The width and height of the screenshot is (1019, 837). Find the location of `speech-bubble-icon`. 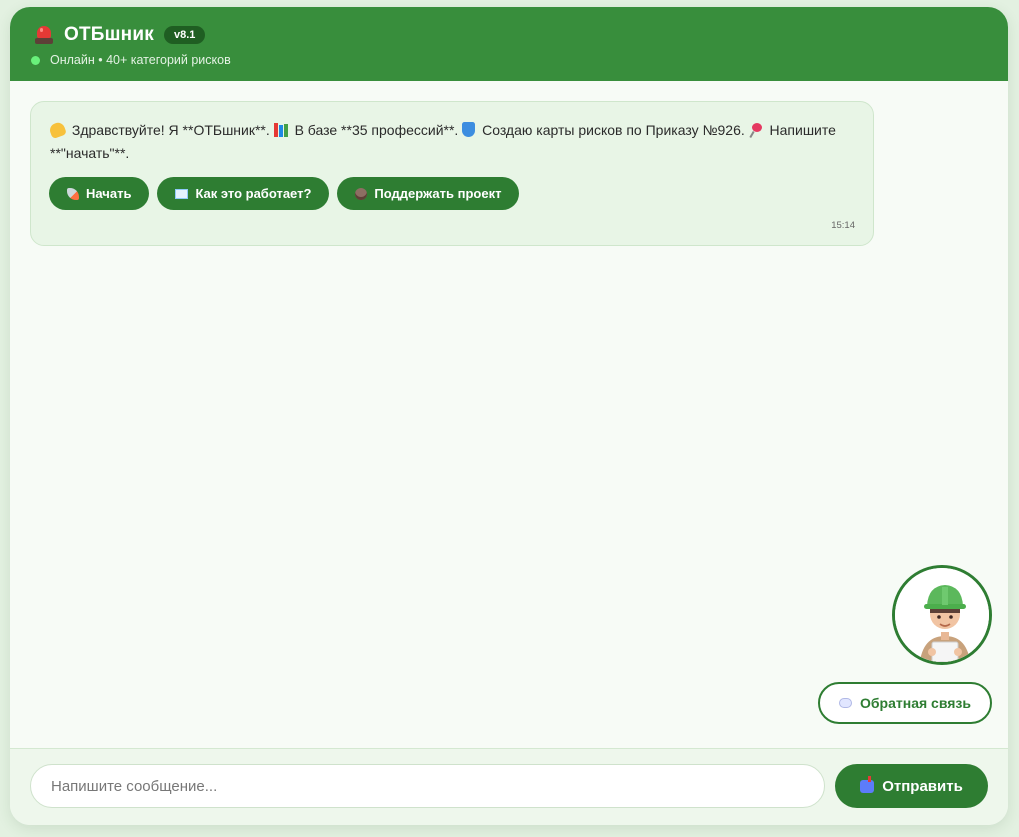

speech-bubble-icon is located at coordinates (845, 703).